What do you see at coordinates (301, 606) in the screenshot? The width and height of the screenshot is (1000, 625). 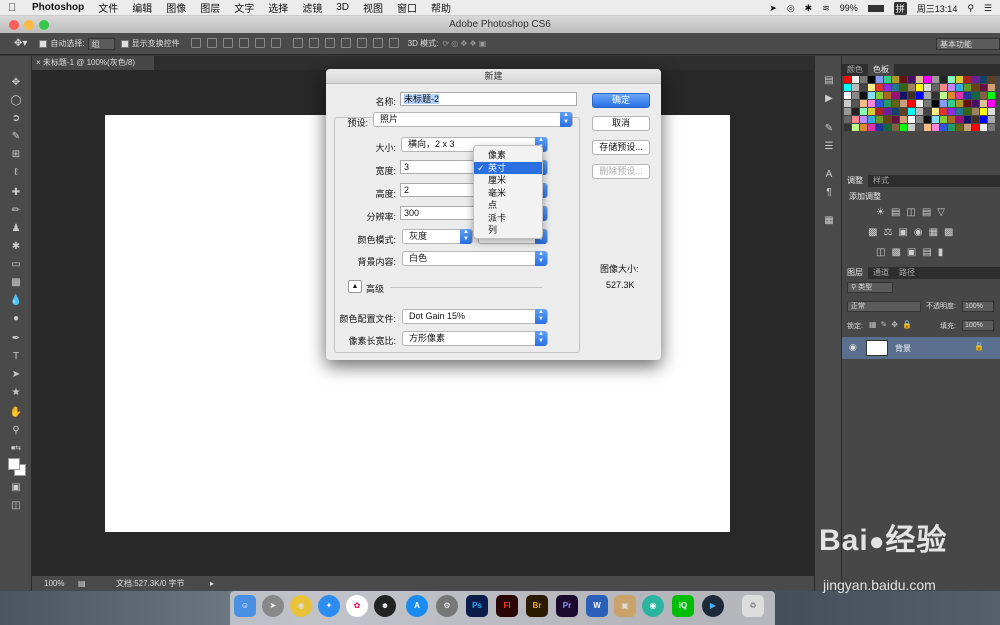 I see `chrome-icon: ◉` at bounding box center [301, 606].